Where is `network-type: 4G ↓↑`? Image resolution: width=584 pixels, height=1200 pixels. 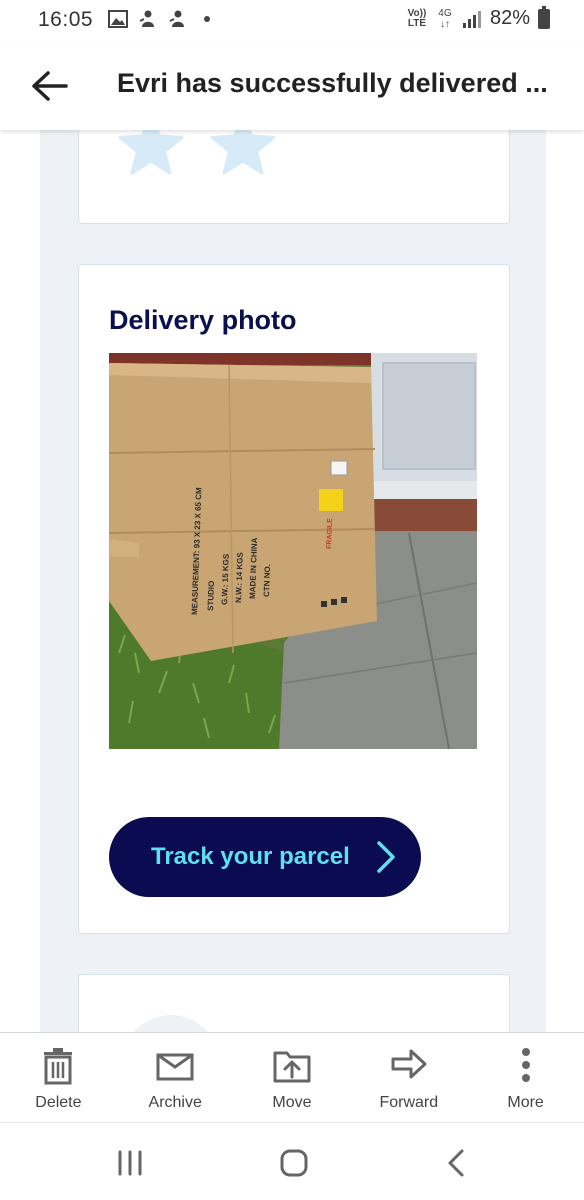 network-type: 4G ↓↑ is located at coordinates (445, 19).